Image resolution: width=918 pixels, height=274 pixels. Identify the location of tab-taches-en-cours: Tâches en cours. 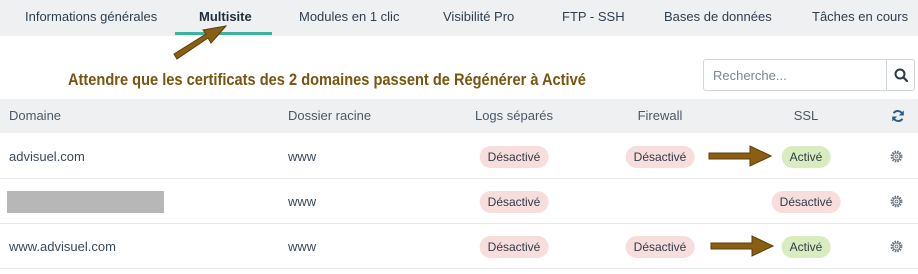
(860, 18).